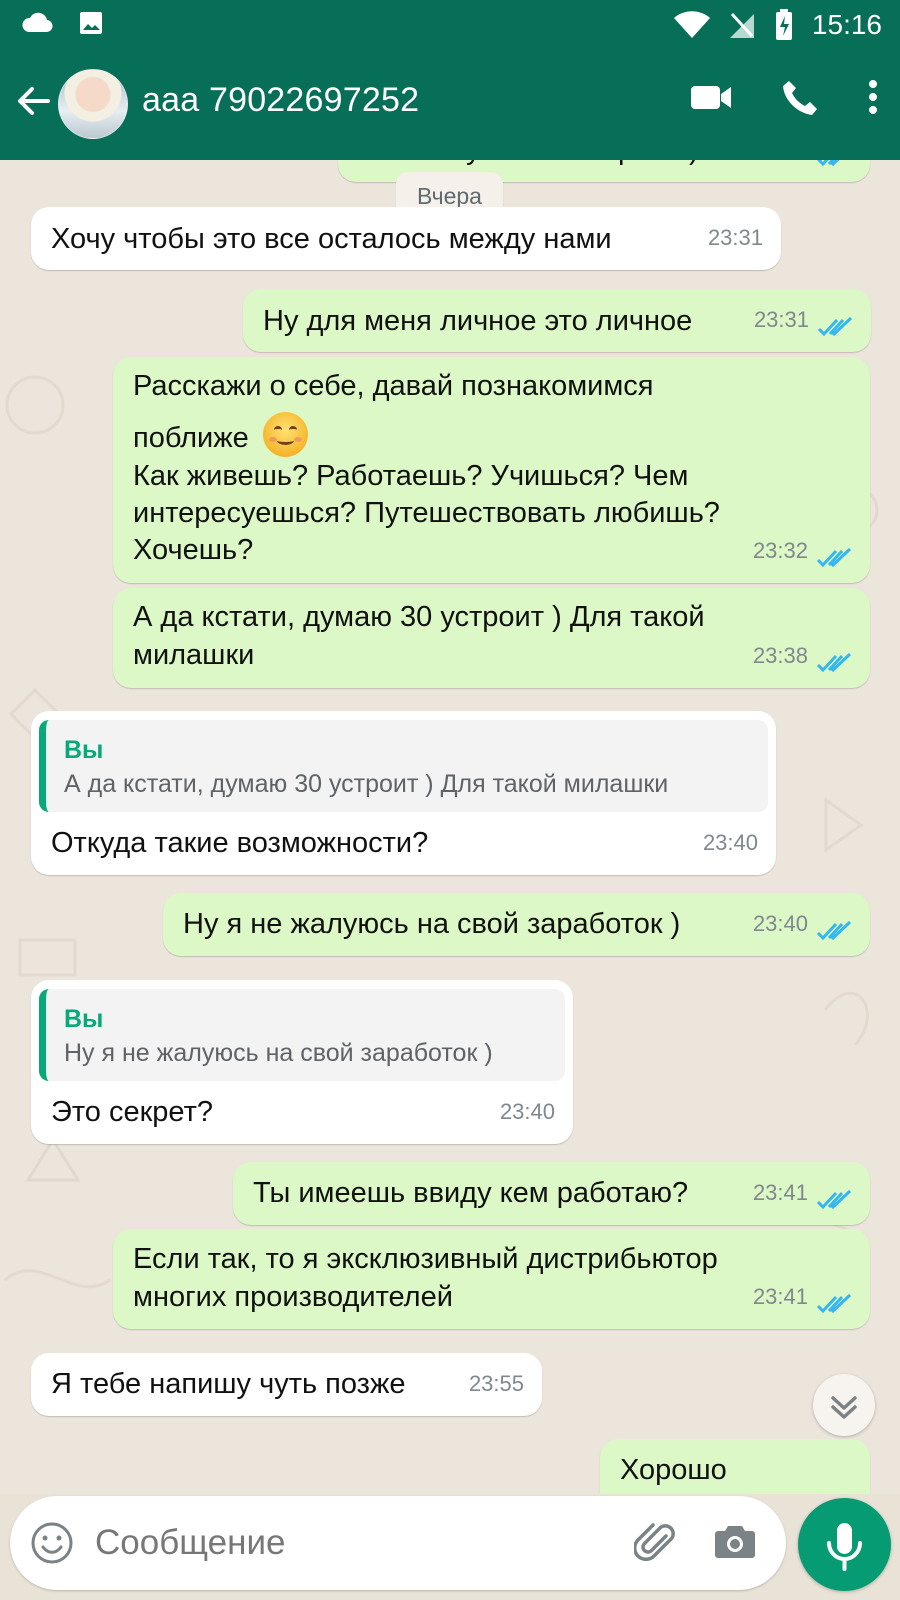  I want to click on message-line: милашки, so click(194, 655).